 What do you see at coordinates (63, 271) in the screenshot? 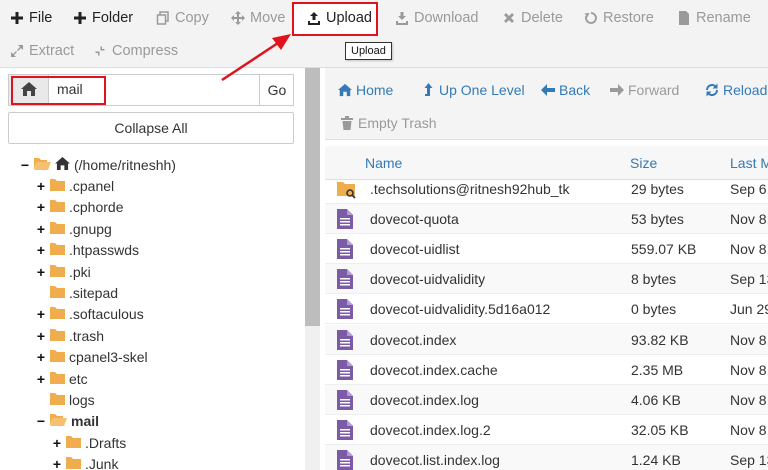
I see `tree-item: + .pki` at bounding box center [63, 271].